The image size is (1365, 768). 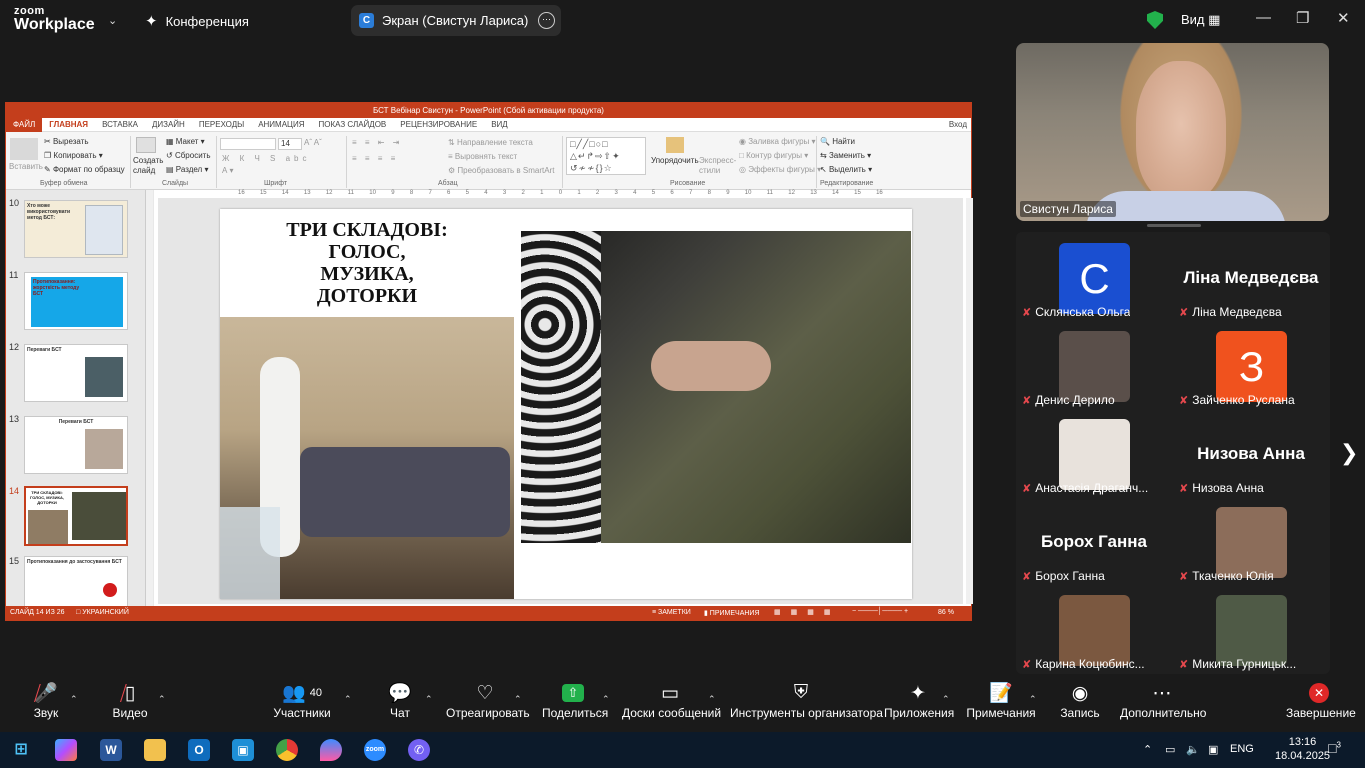 I want to click on zoom-level: 86 %, so click(x=946, y=612).